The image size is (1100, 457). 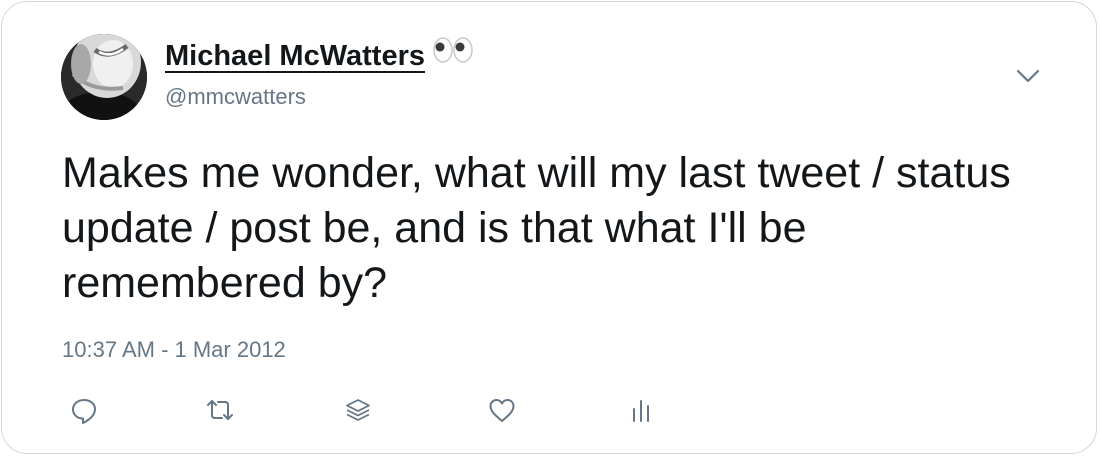 What do you see at coordinates (235, 97) in the screenshot?
I see `author-handle: @mmcwatters` at bounding box center [235, 97].